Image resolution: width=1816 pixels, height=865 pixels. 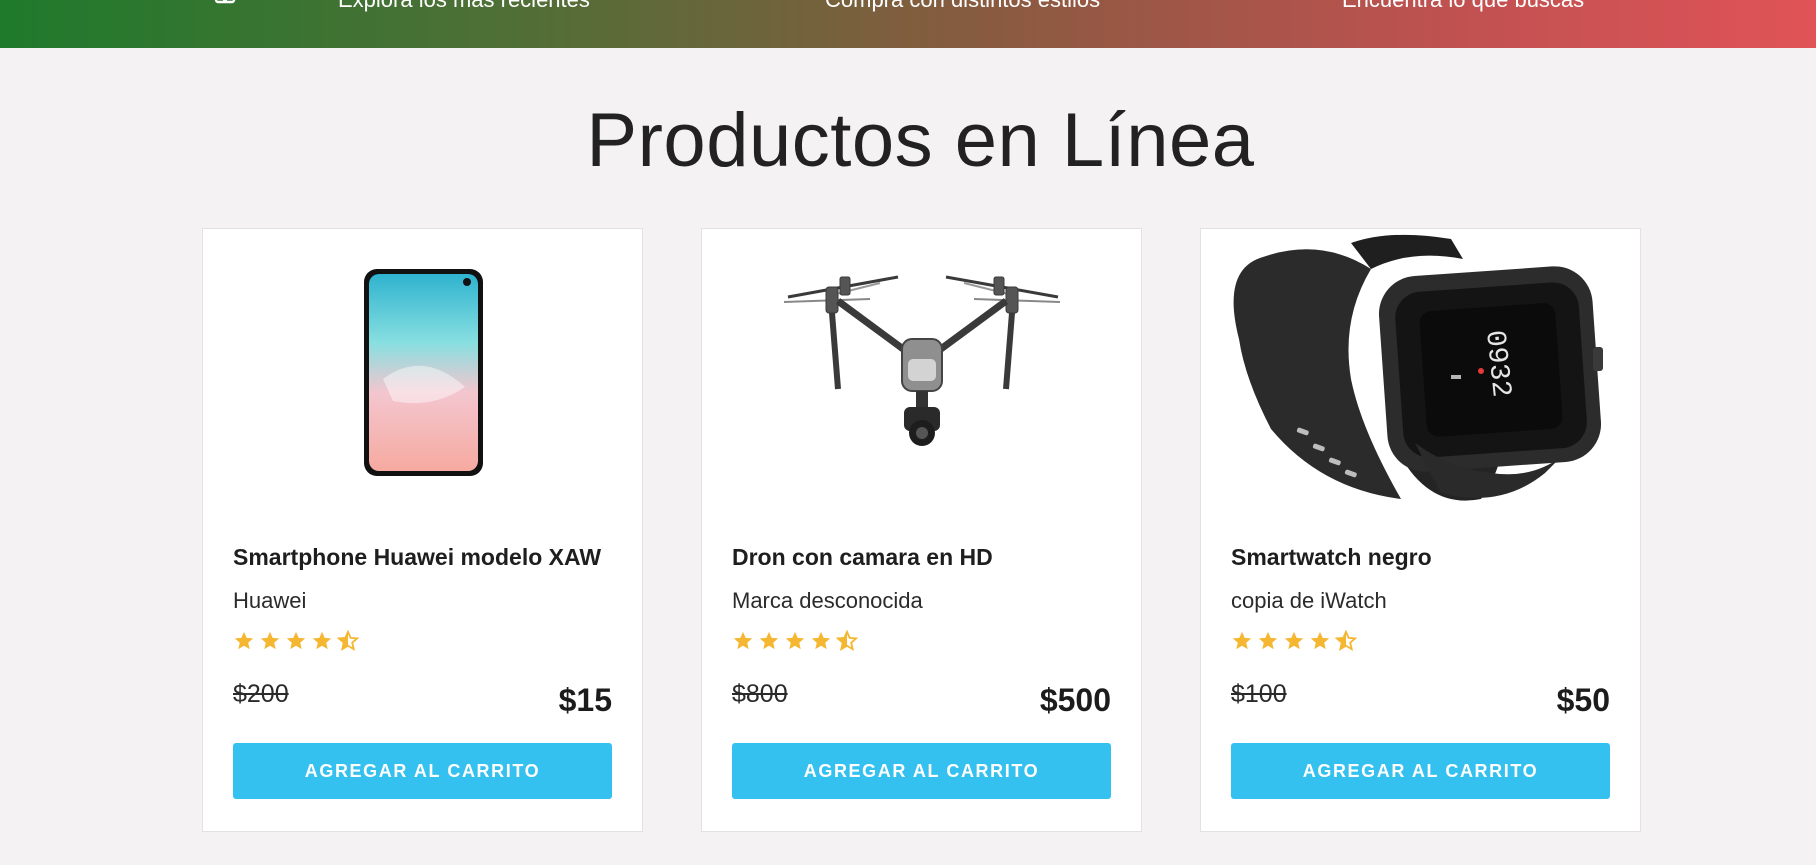 What do you see at coordinates (417, 557) in the screenshot?
I see `product-name: Smartphone Huawei modelo XAW` at bounding box center [417, 557].